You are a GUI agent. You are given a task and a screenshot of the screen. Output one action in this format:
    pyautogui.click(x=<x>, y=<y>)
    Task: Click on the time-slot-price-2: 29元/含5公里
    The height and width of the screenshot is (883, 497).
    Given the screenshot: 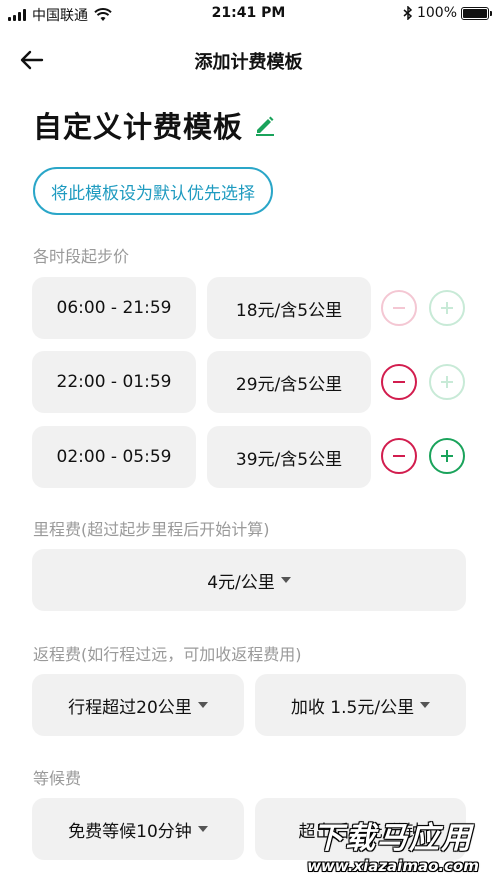 What is the action you would take?
    pyautogui.click(x=289, y=382)
    